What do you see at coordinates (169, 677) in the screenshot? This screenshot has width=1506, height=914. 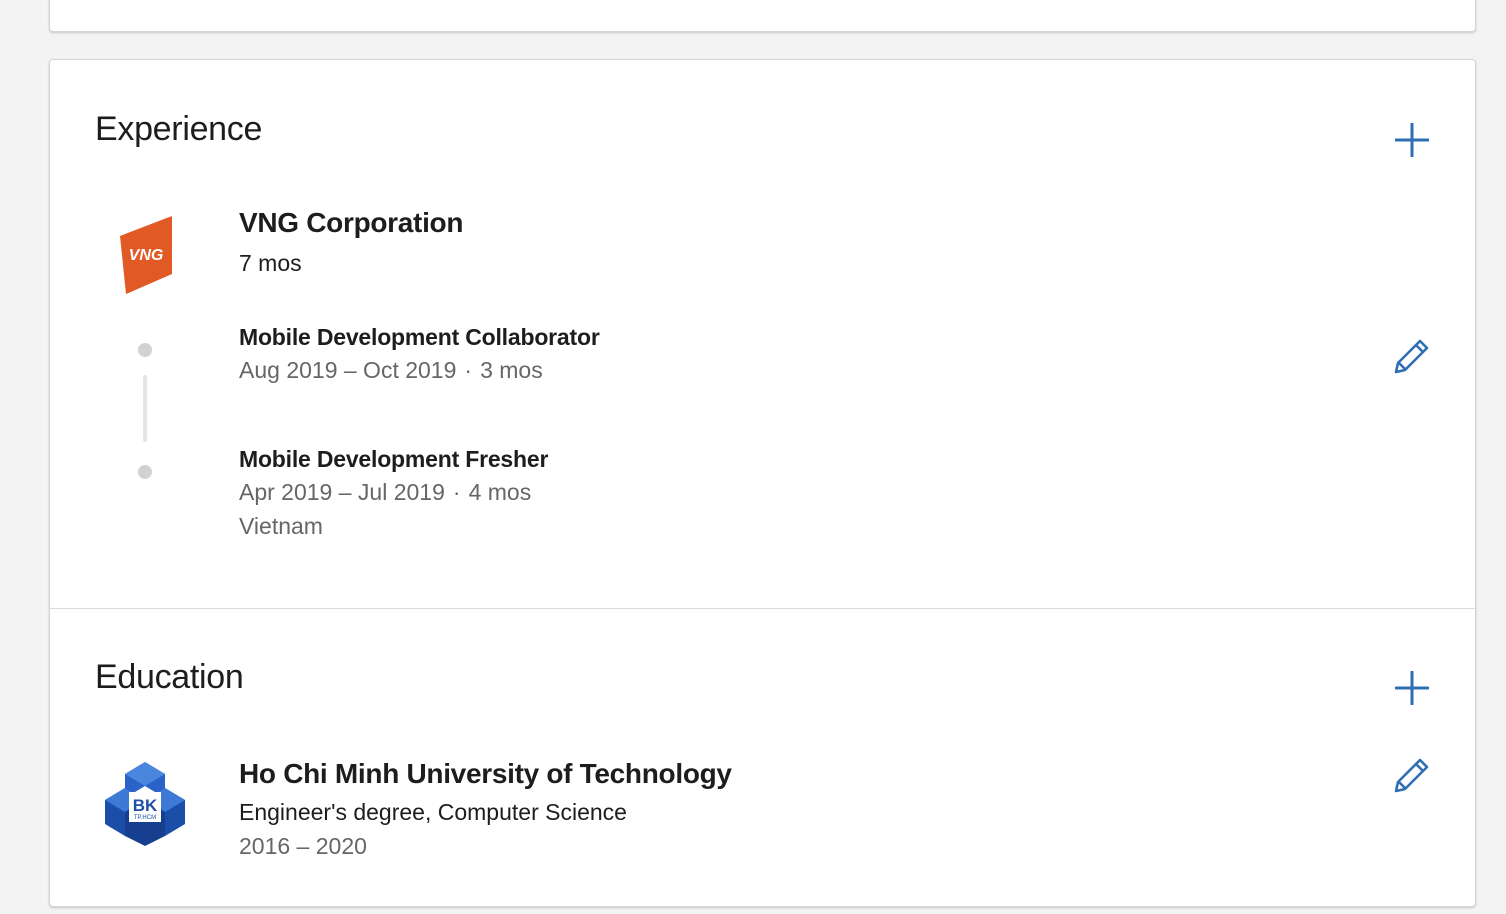 I see `education-title: Education` at bounding box center [169, 677].